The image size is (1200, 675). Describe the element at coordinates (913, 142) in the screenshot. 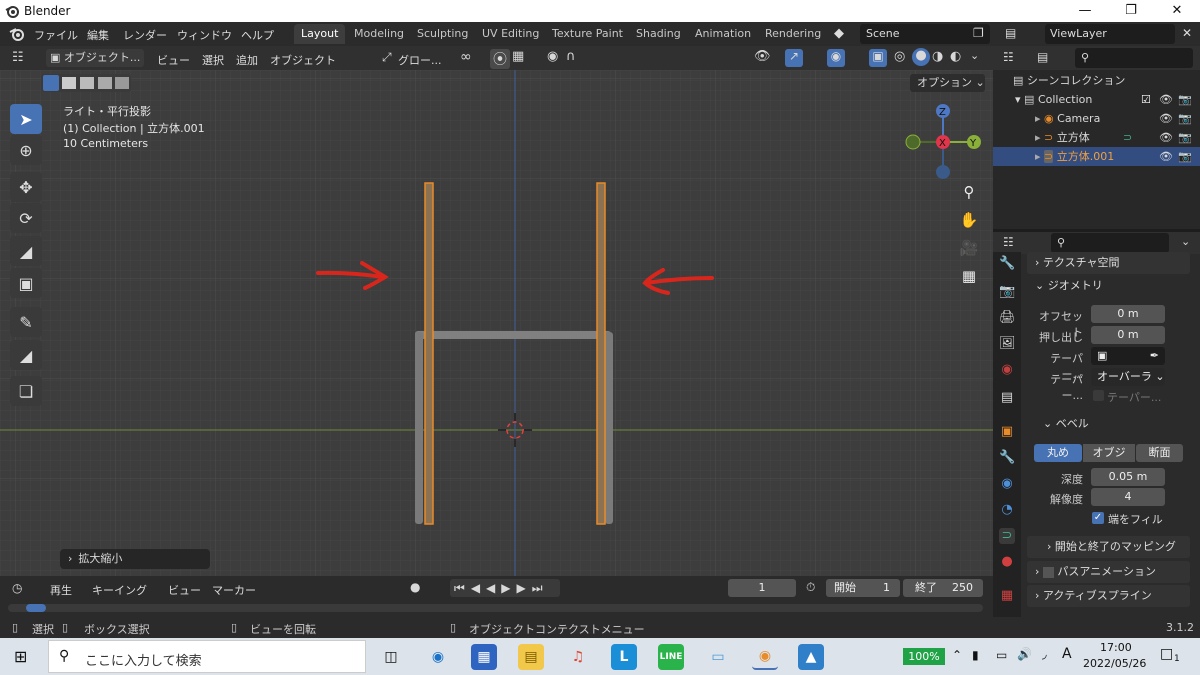

I see `gizmo-neg-y-axis` at that location.